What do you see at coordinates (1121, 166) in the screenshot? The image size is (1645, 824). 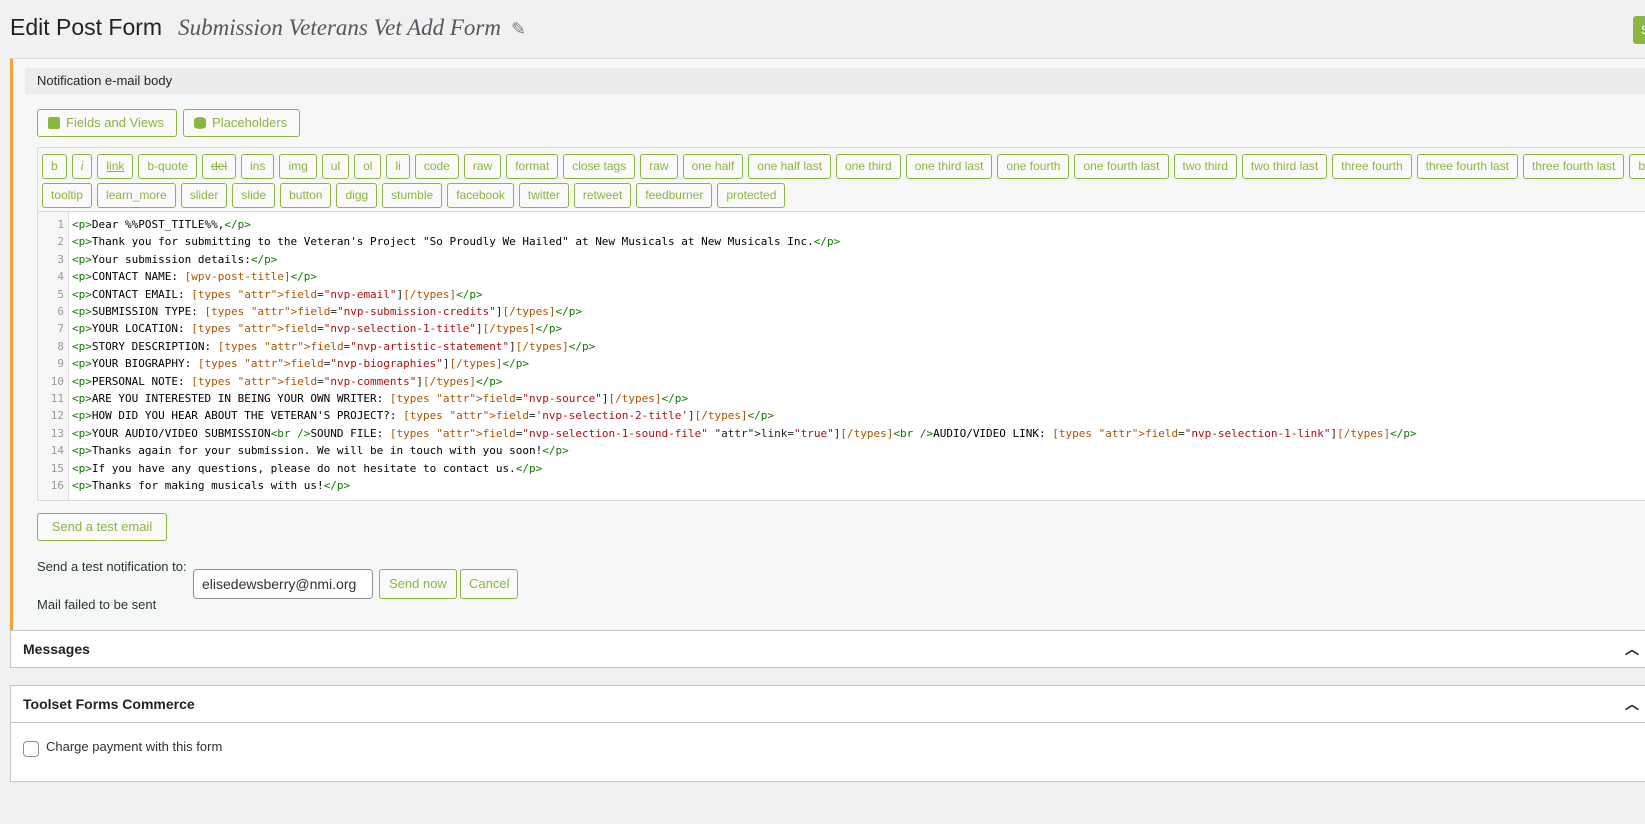 I see `quicktag-button: one fourth last` at bounding box center [1121, 166].